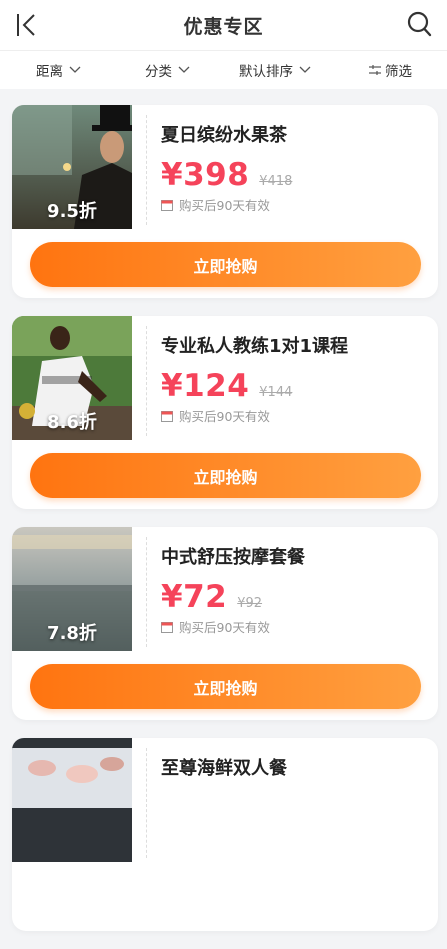  Describe the element at coordinates (420, 24) in the screenshot. I see `search-icon` at that location.